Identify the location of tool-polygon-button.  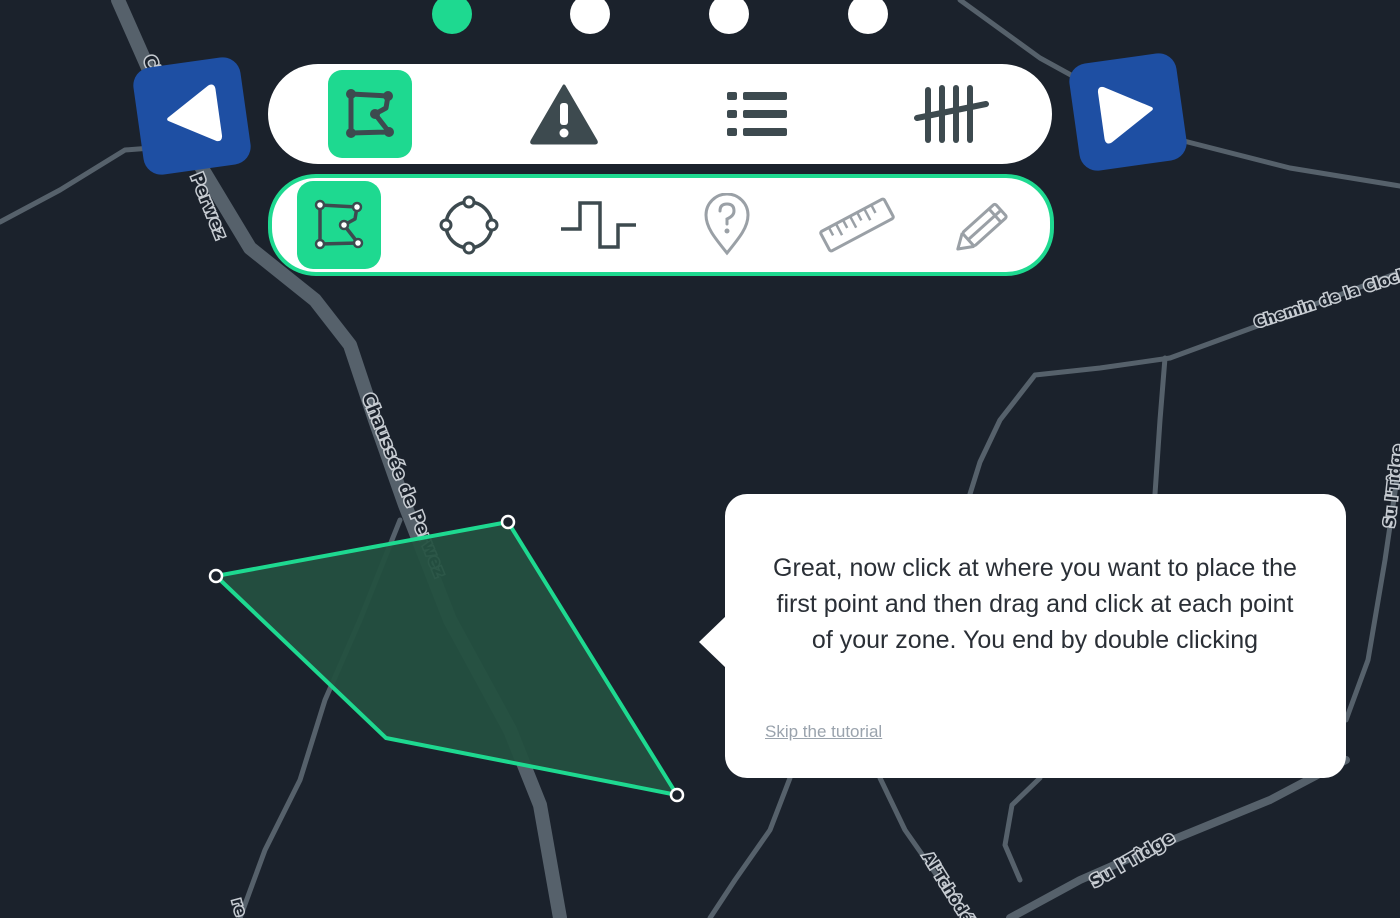
(339, 225).